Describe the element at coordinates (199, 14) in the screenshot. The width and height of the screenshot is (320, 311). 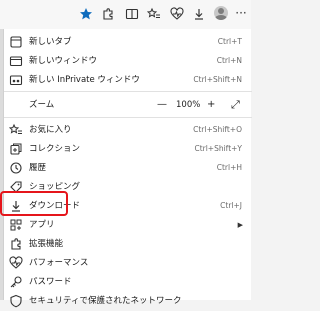
I see `download-icon` at that location.